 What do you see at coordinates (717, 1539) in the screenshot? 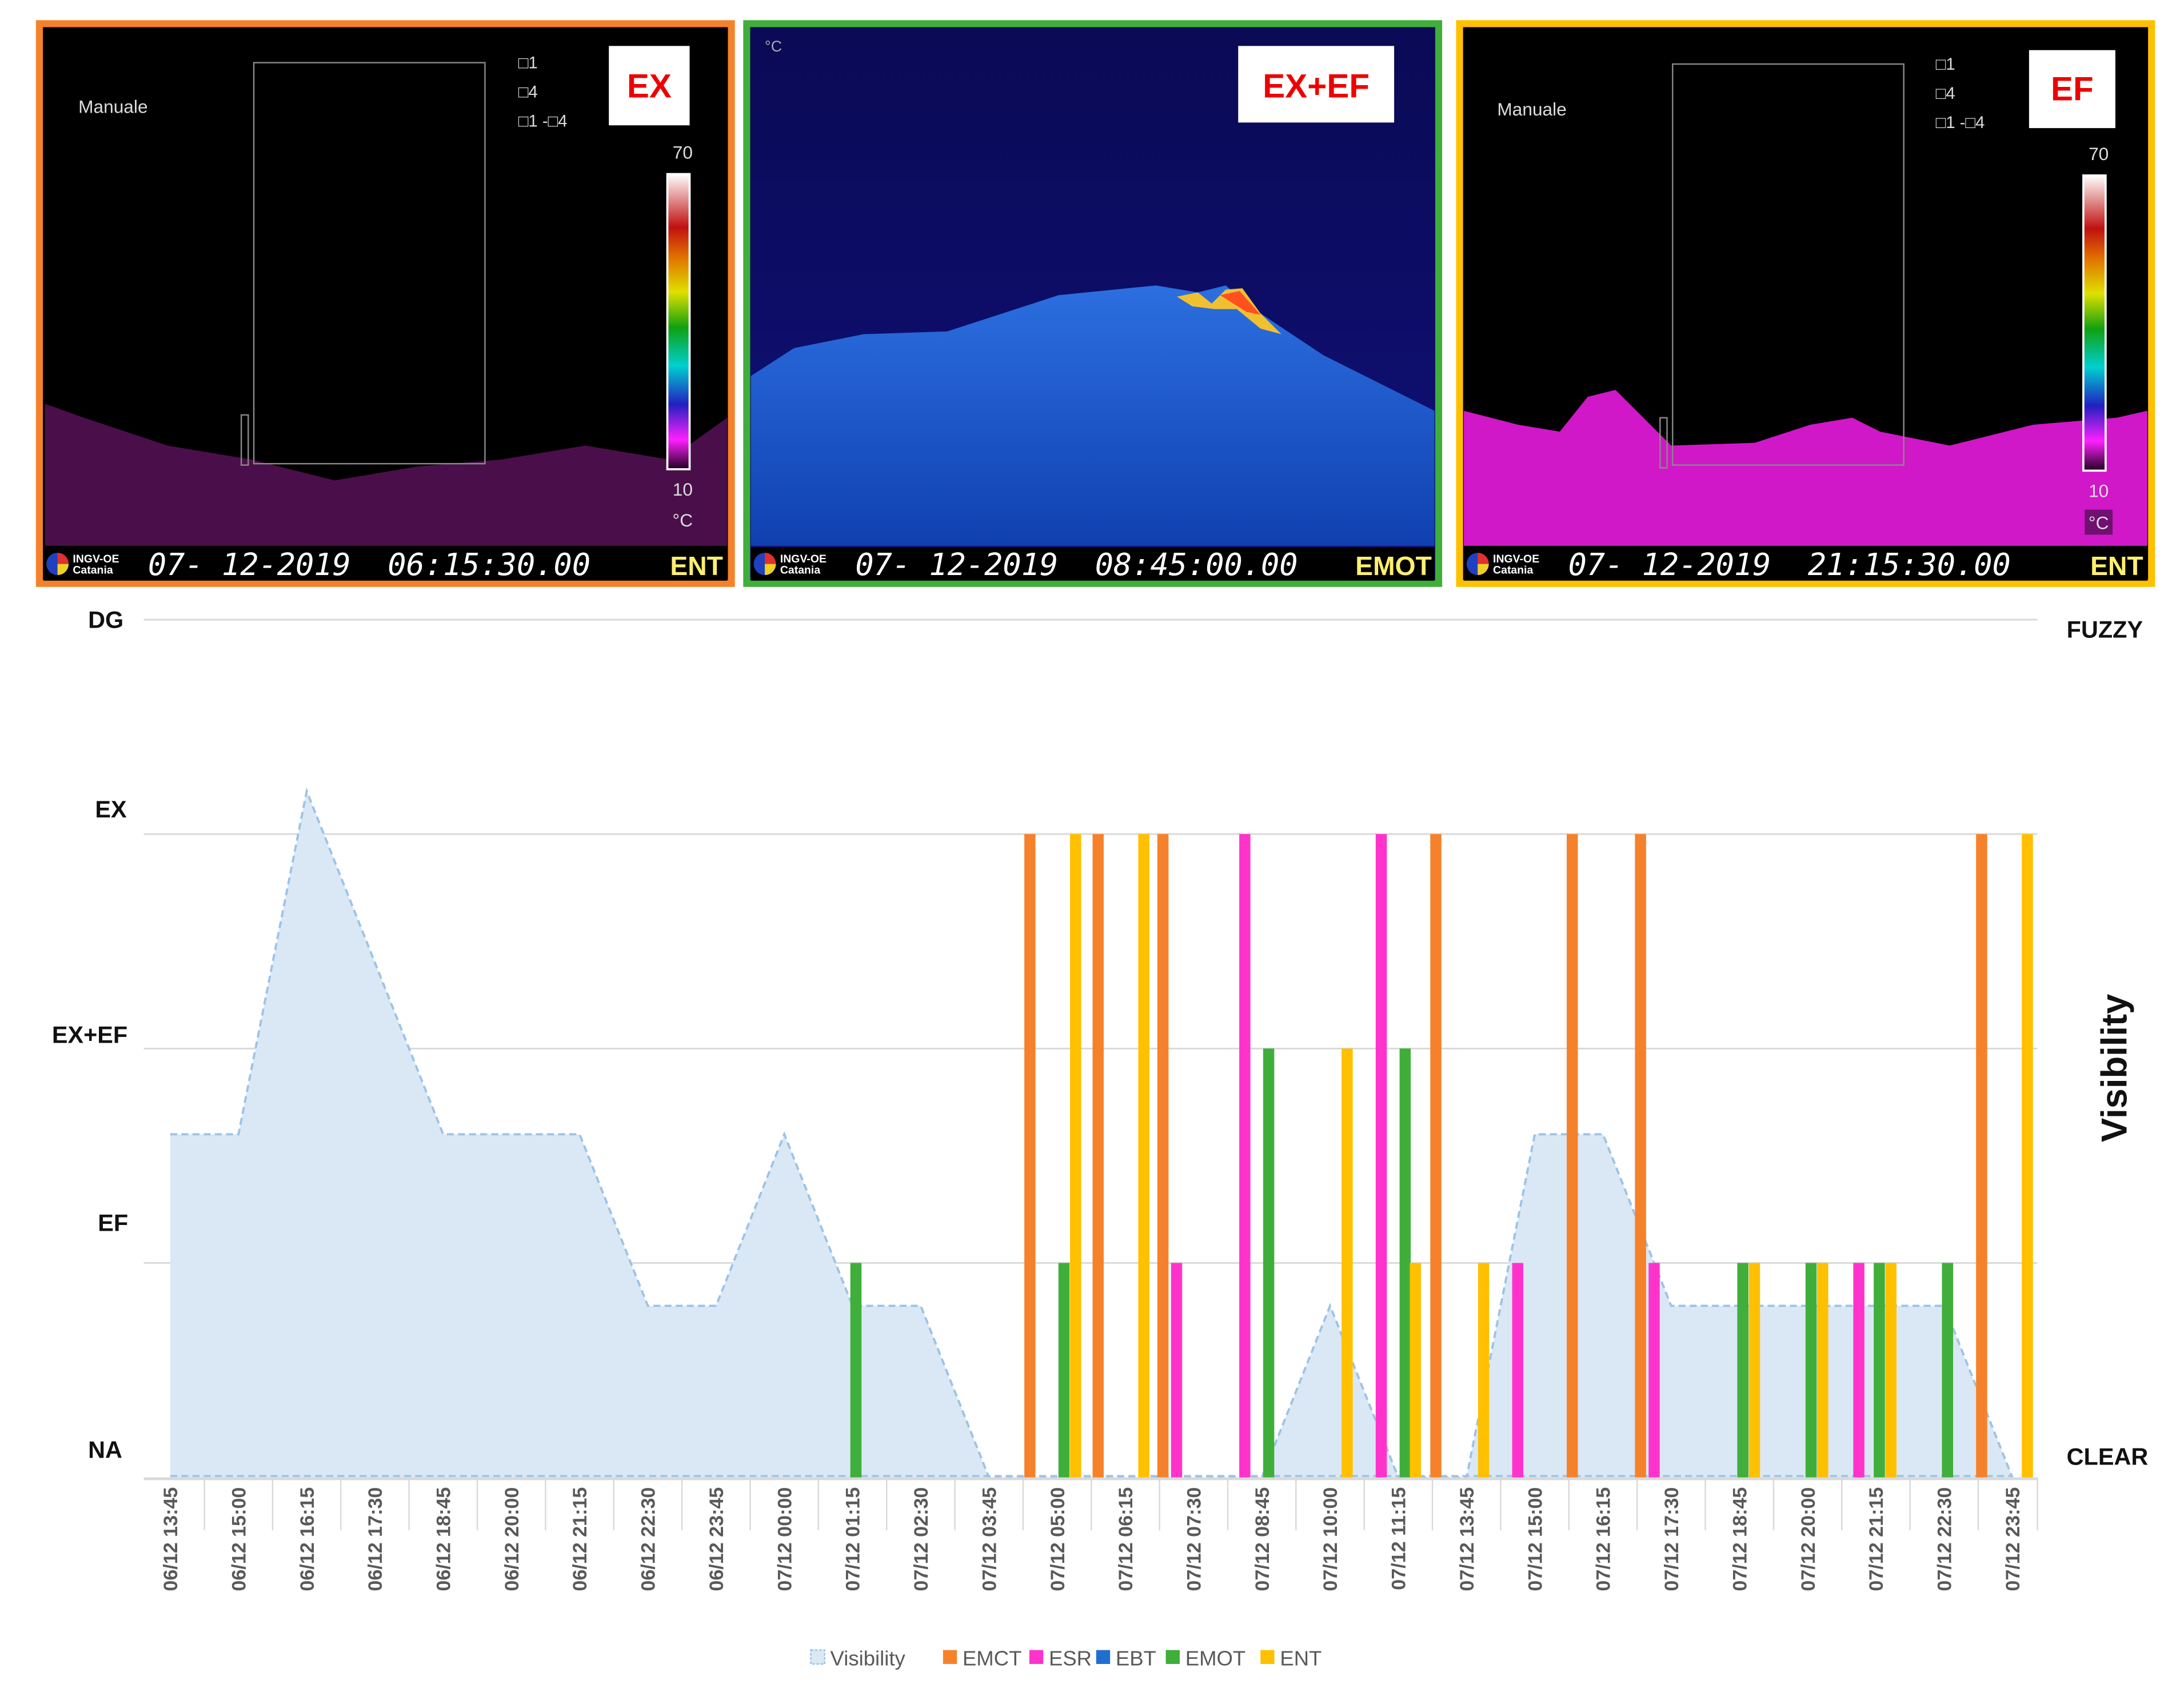
I see `x-tick-label: 06/12 23:45` at bounding box center [717, 1539].